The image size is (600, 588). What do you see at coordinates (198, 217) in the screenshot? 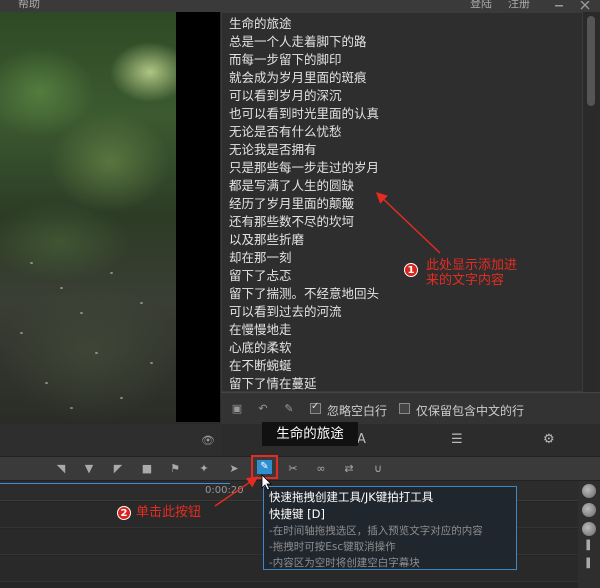
I see `video-letterbox` at bounding box center [198, 217].